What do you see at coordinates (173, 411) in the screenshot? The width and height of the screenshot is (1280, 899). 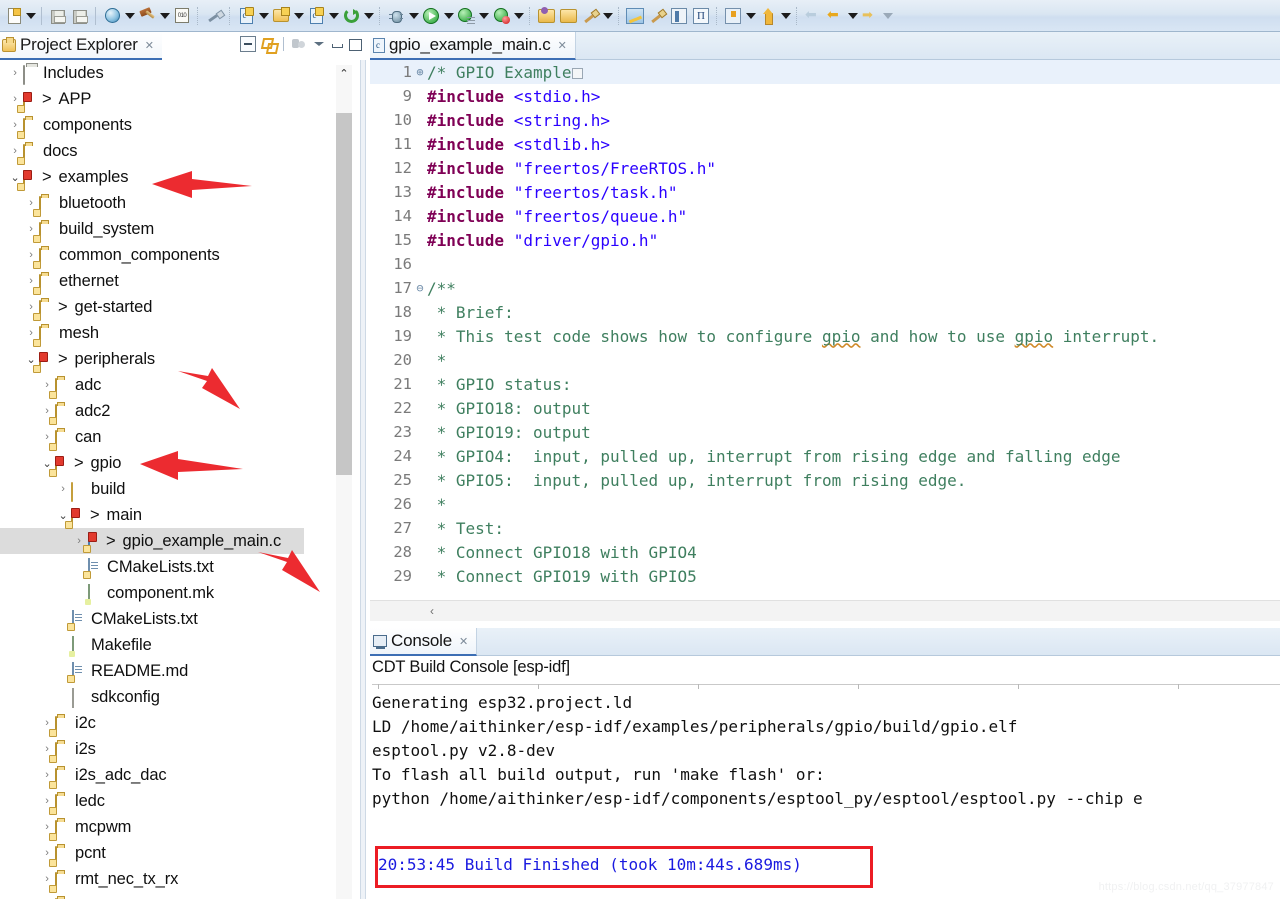 I see `tree-item-adc2: › adc2` at bounding box center [173, 411].